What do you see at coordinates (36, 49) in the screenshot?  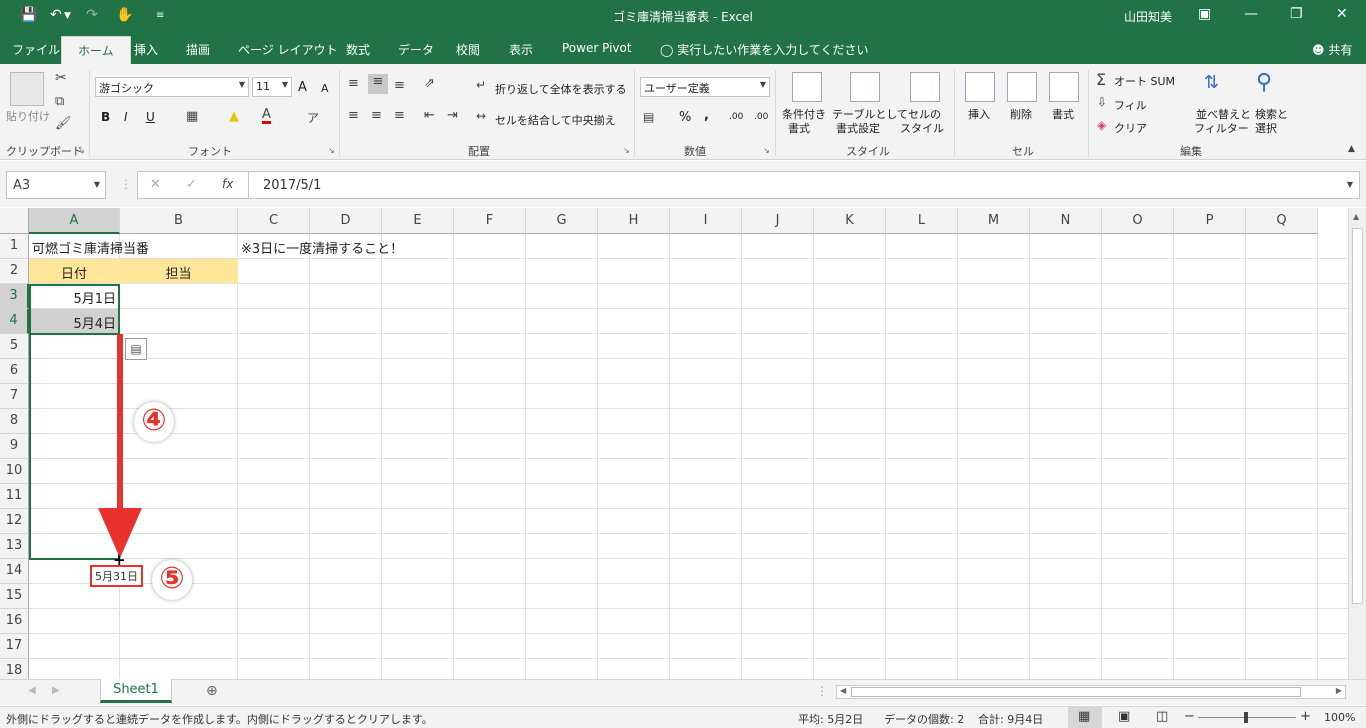 I see `tab-file: ファイル` at bounding box center [36, 49].